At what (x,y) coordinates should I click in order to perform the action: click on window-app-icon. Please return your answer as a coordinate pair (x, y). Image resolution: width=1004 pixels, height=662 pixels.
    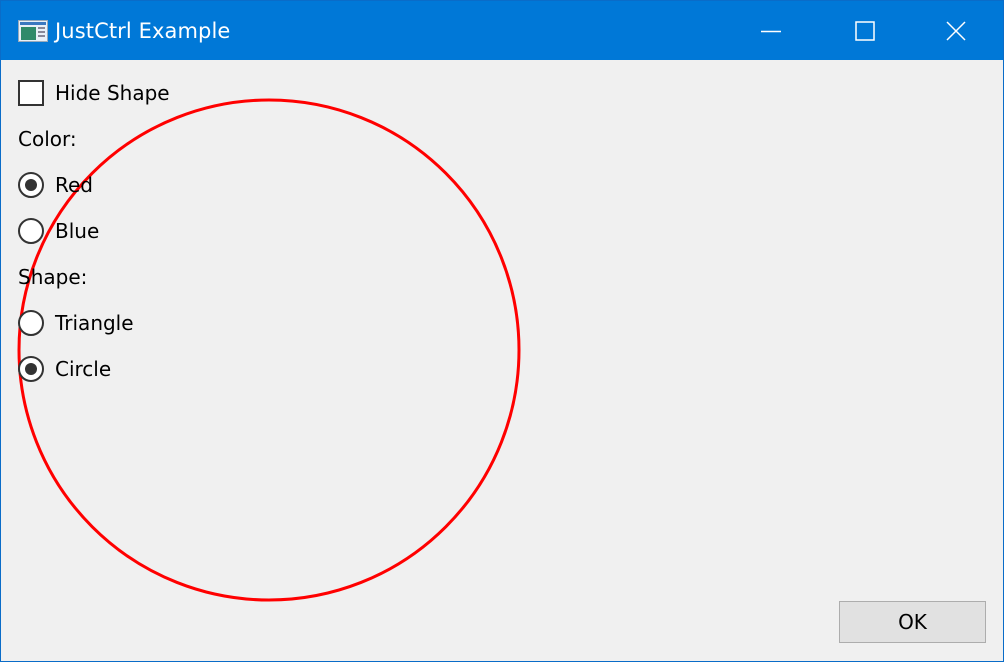
    Looking at the image, I should click on (33, 31).